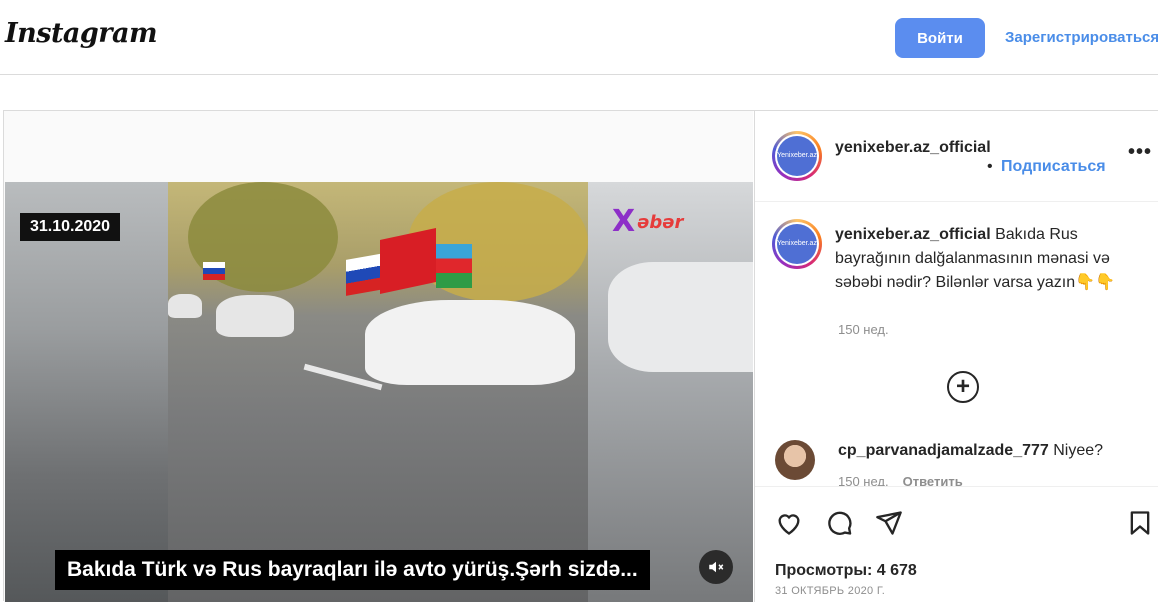  Describe the element at coordinates (863, 329) in the screenshot. I see `caption-time: 150 нед.` at that location.